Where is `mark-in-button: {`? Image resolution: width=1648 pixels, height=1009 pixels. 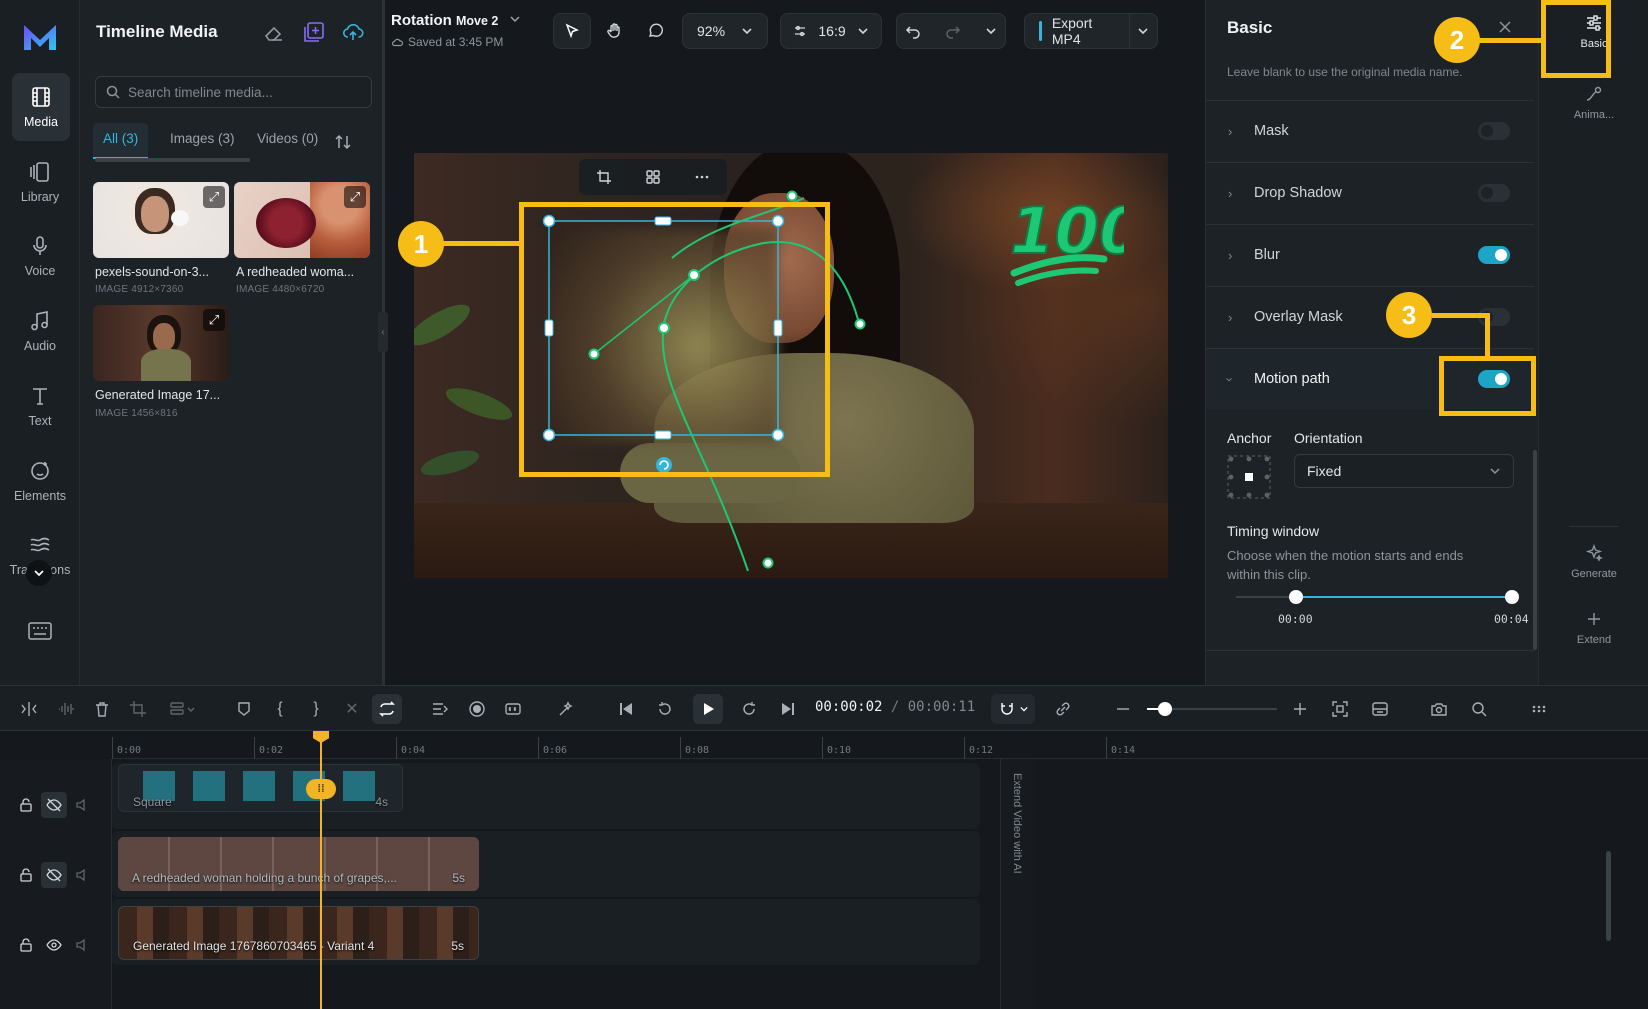 mark-in-button: { is located at coordinates (280, 709).